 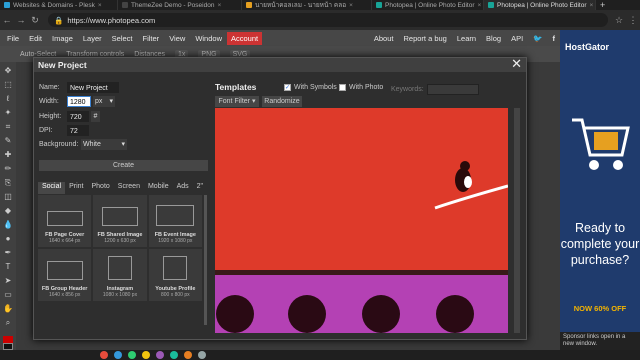 I want to click on crop-tool-icon: ⌗, so click(x=8, y=127).